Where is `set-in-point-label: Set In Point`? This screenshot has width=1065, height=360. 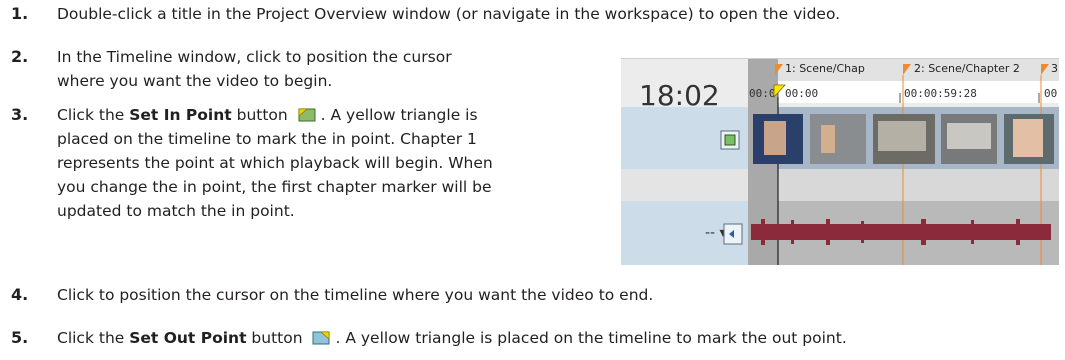
set-in-point-label: Set In Point is located at coordinates (180, 115).